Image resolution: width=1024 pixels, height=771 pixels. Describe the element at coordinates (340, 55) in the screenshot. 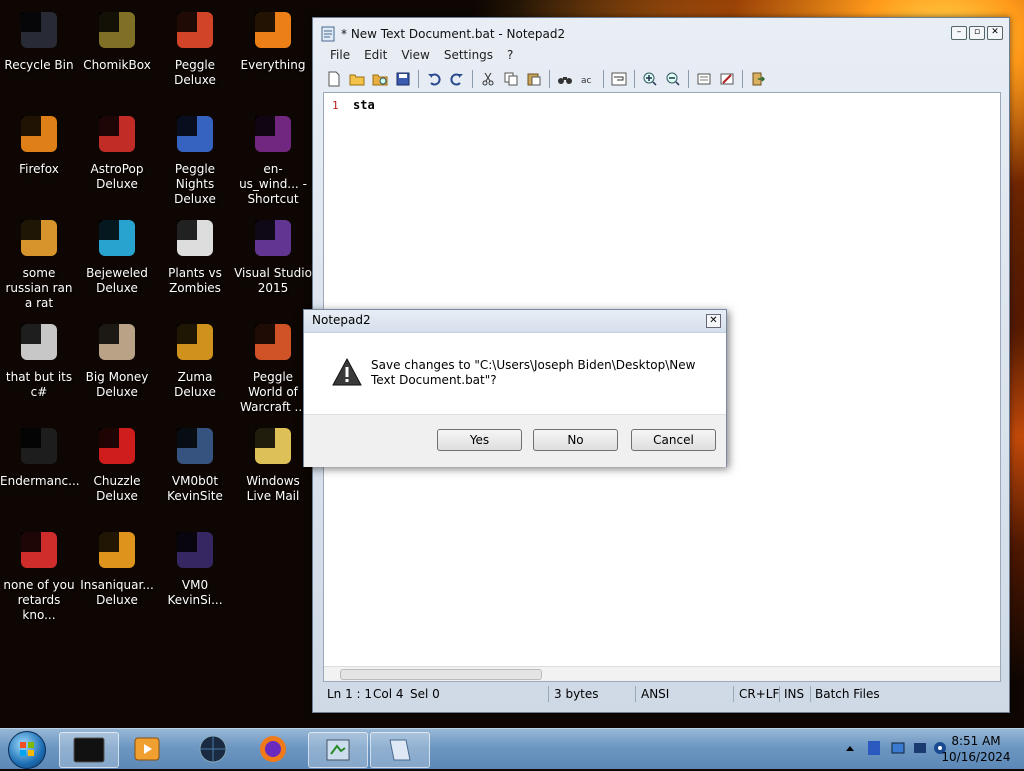

I see `menu-file: File` at that location.